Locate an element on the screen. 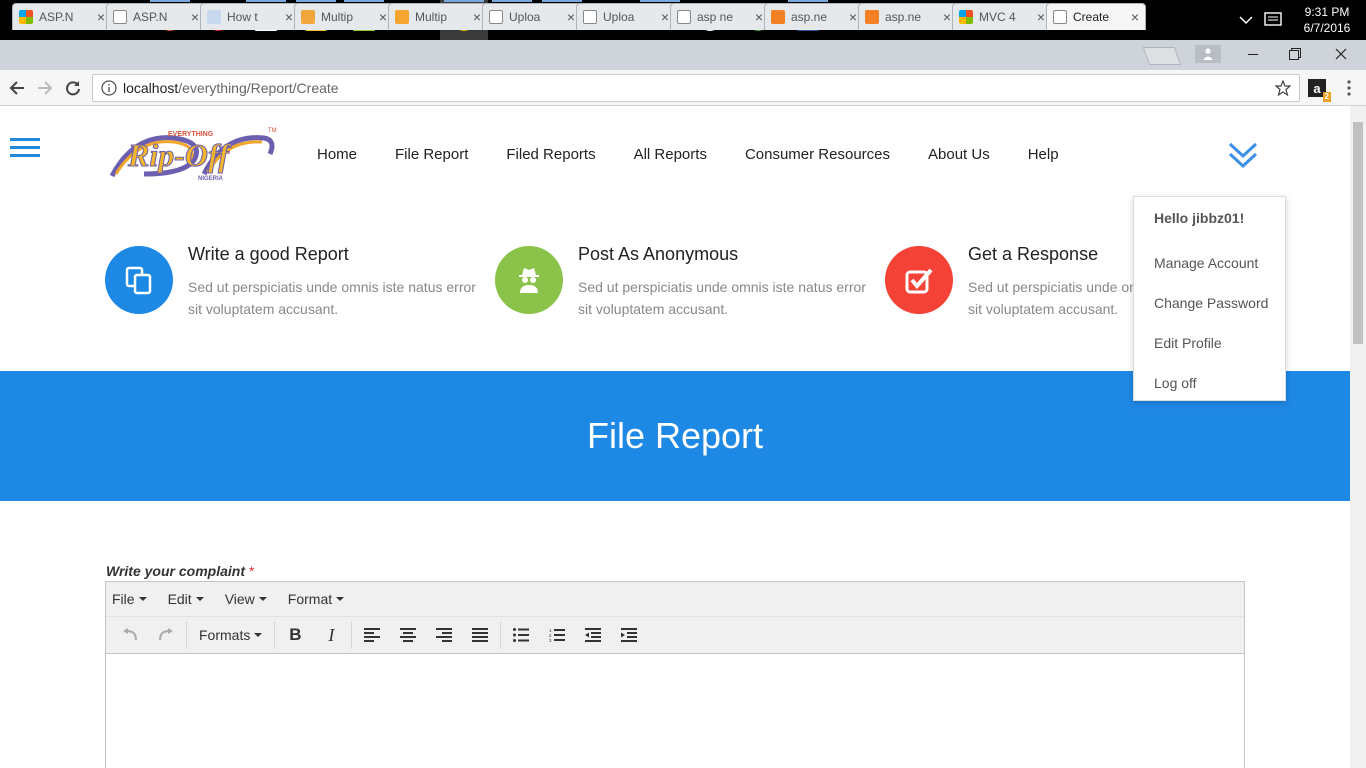 This screenshot has height=768, width=1366. align-center-button is located at coordinates (408, 635).